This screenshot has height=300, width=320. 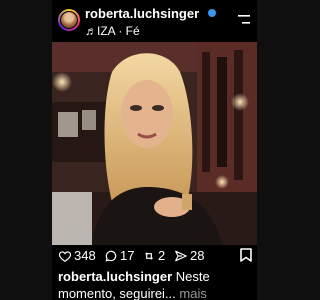 What do you see at coordinates (85, 255) in the screenshot?
I see `likes-count: 348` at bounding box center [85, 255].